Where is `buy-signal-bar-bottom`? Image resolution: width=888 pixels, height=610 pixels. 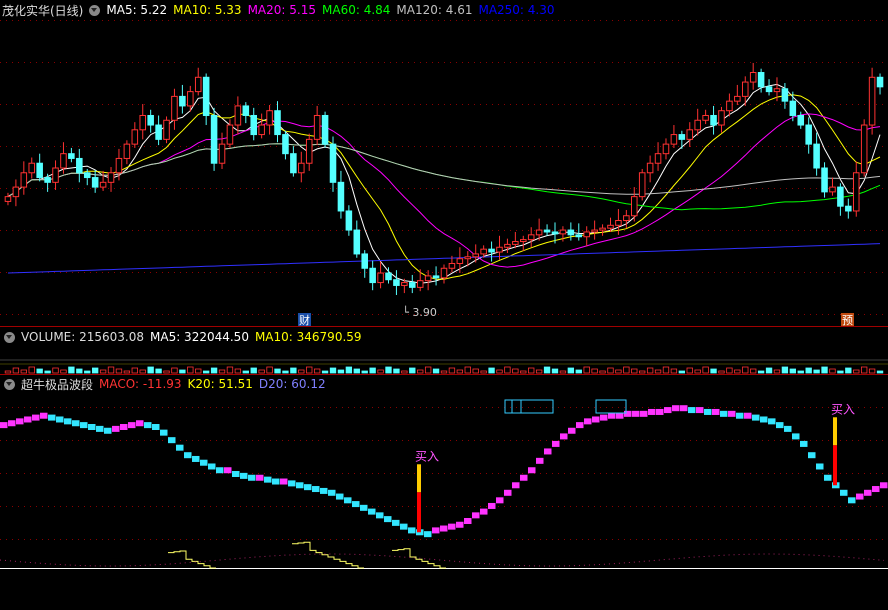
buy-signal-bar-bottom is located at coordinates (419, 512).